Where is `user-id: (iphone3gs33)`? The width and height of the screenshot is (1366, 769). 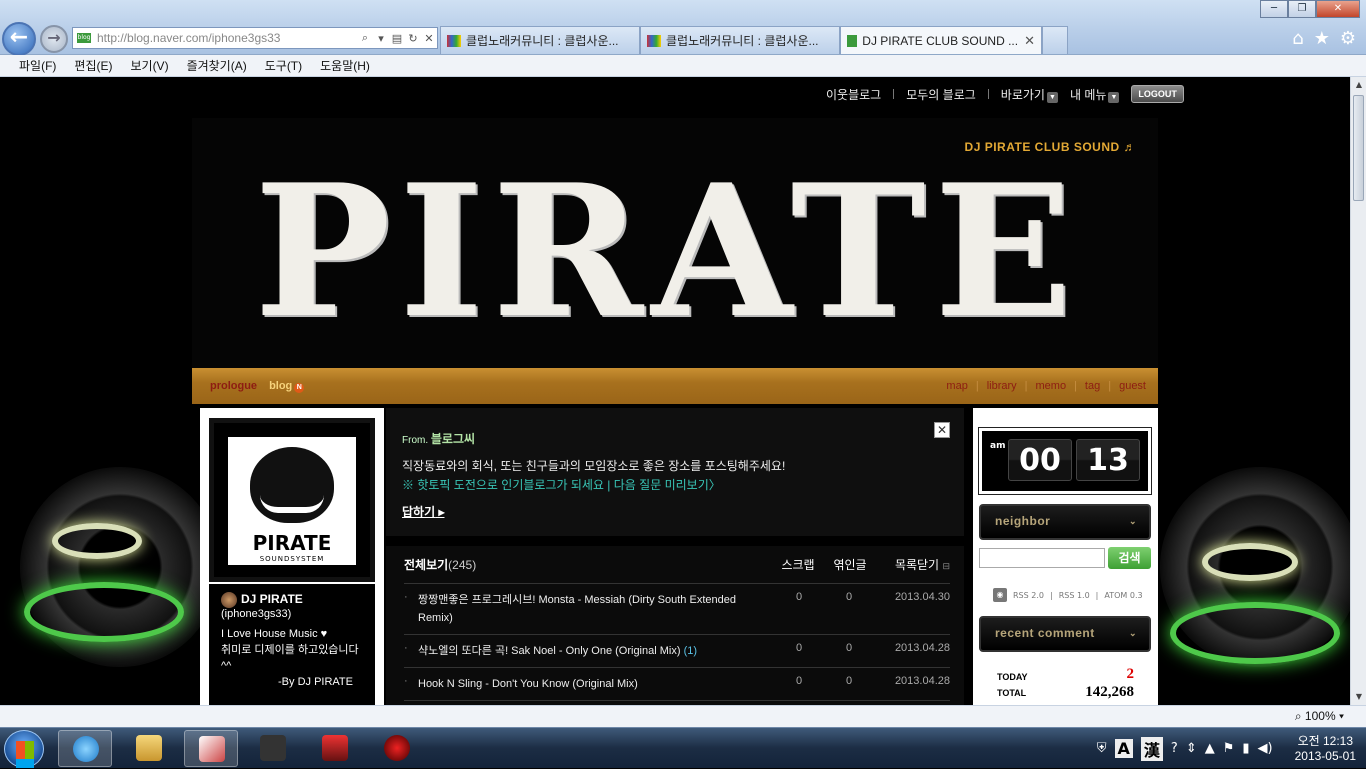
user-id: (iphone3gs33) is located at coordinates (256, 614).